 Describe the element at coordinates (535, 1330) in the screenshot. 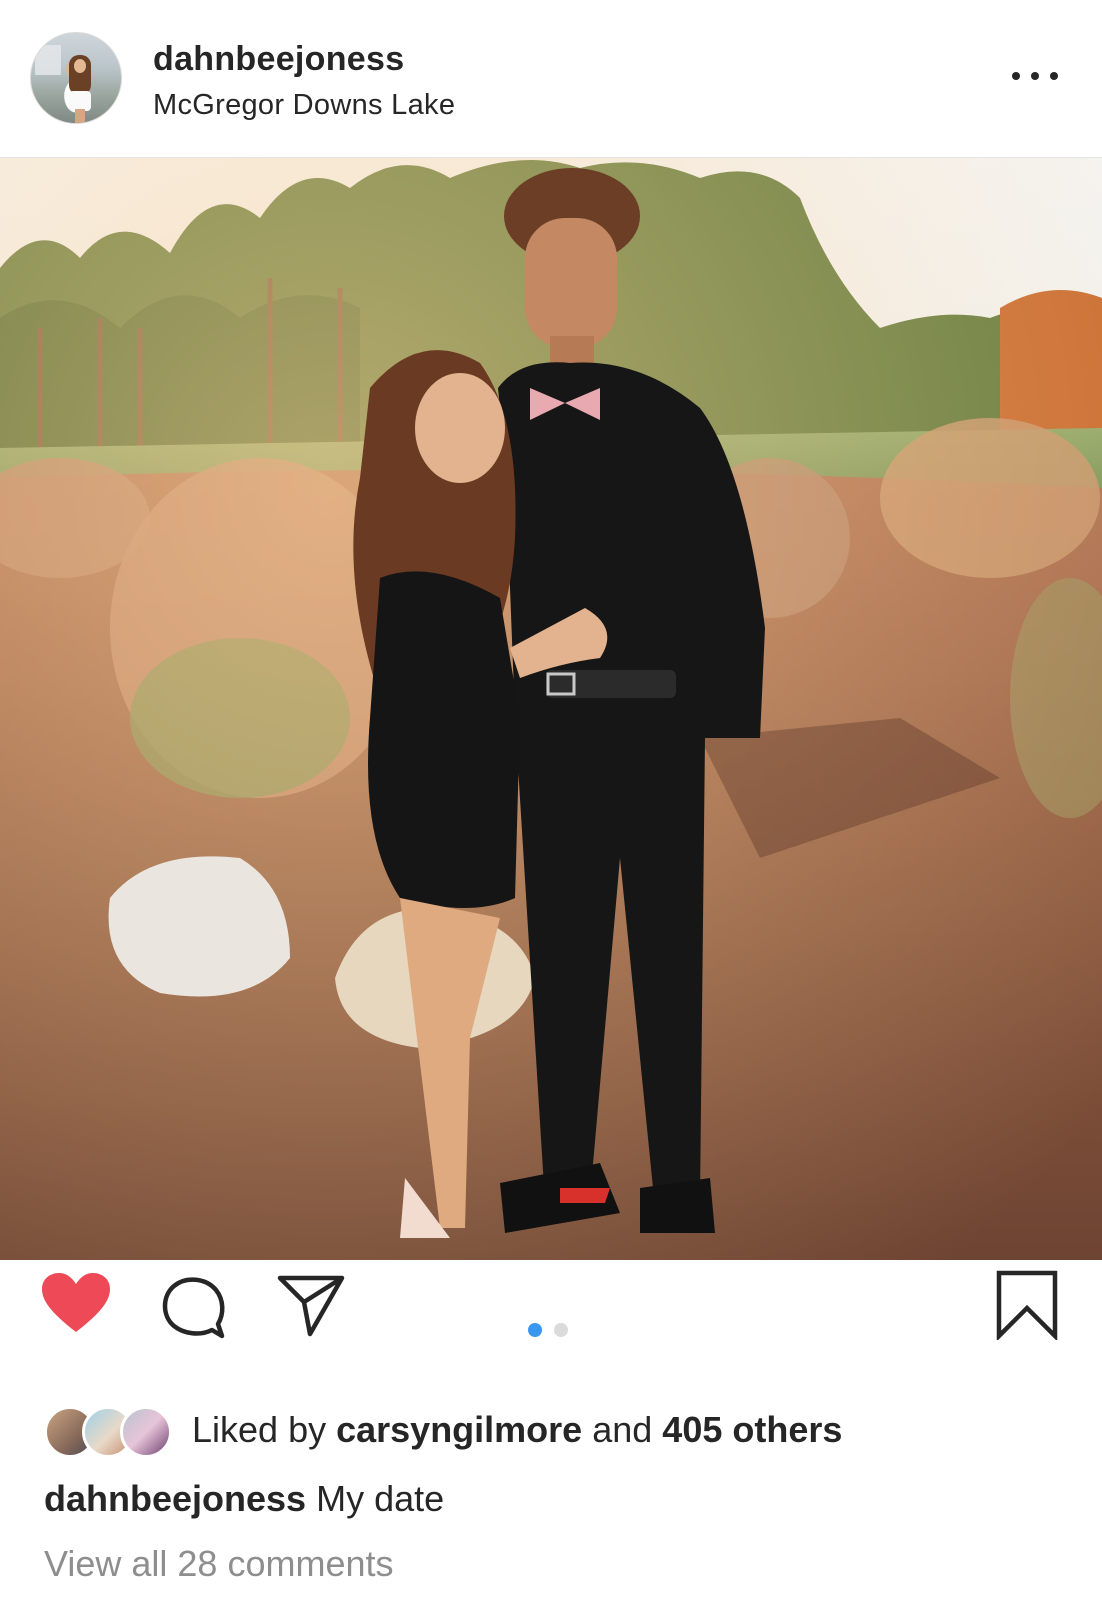

I see `carousel-dot-active` at that location.